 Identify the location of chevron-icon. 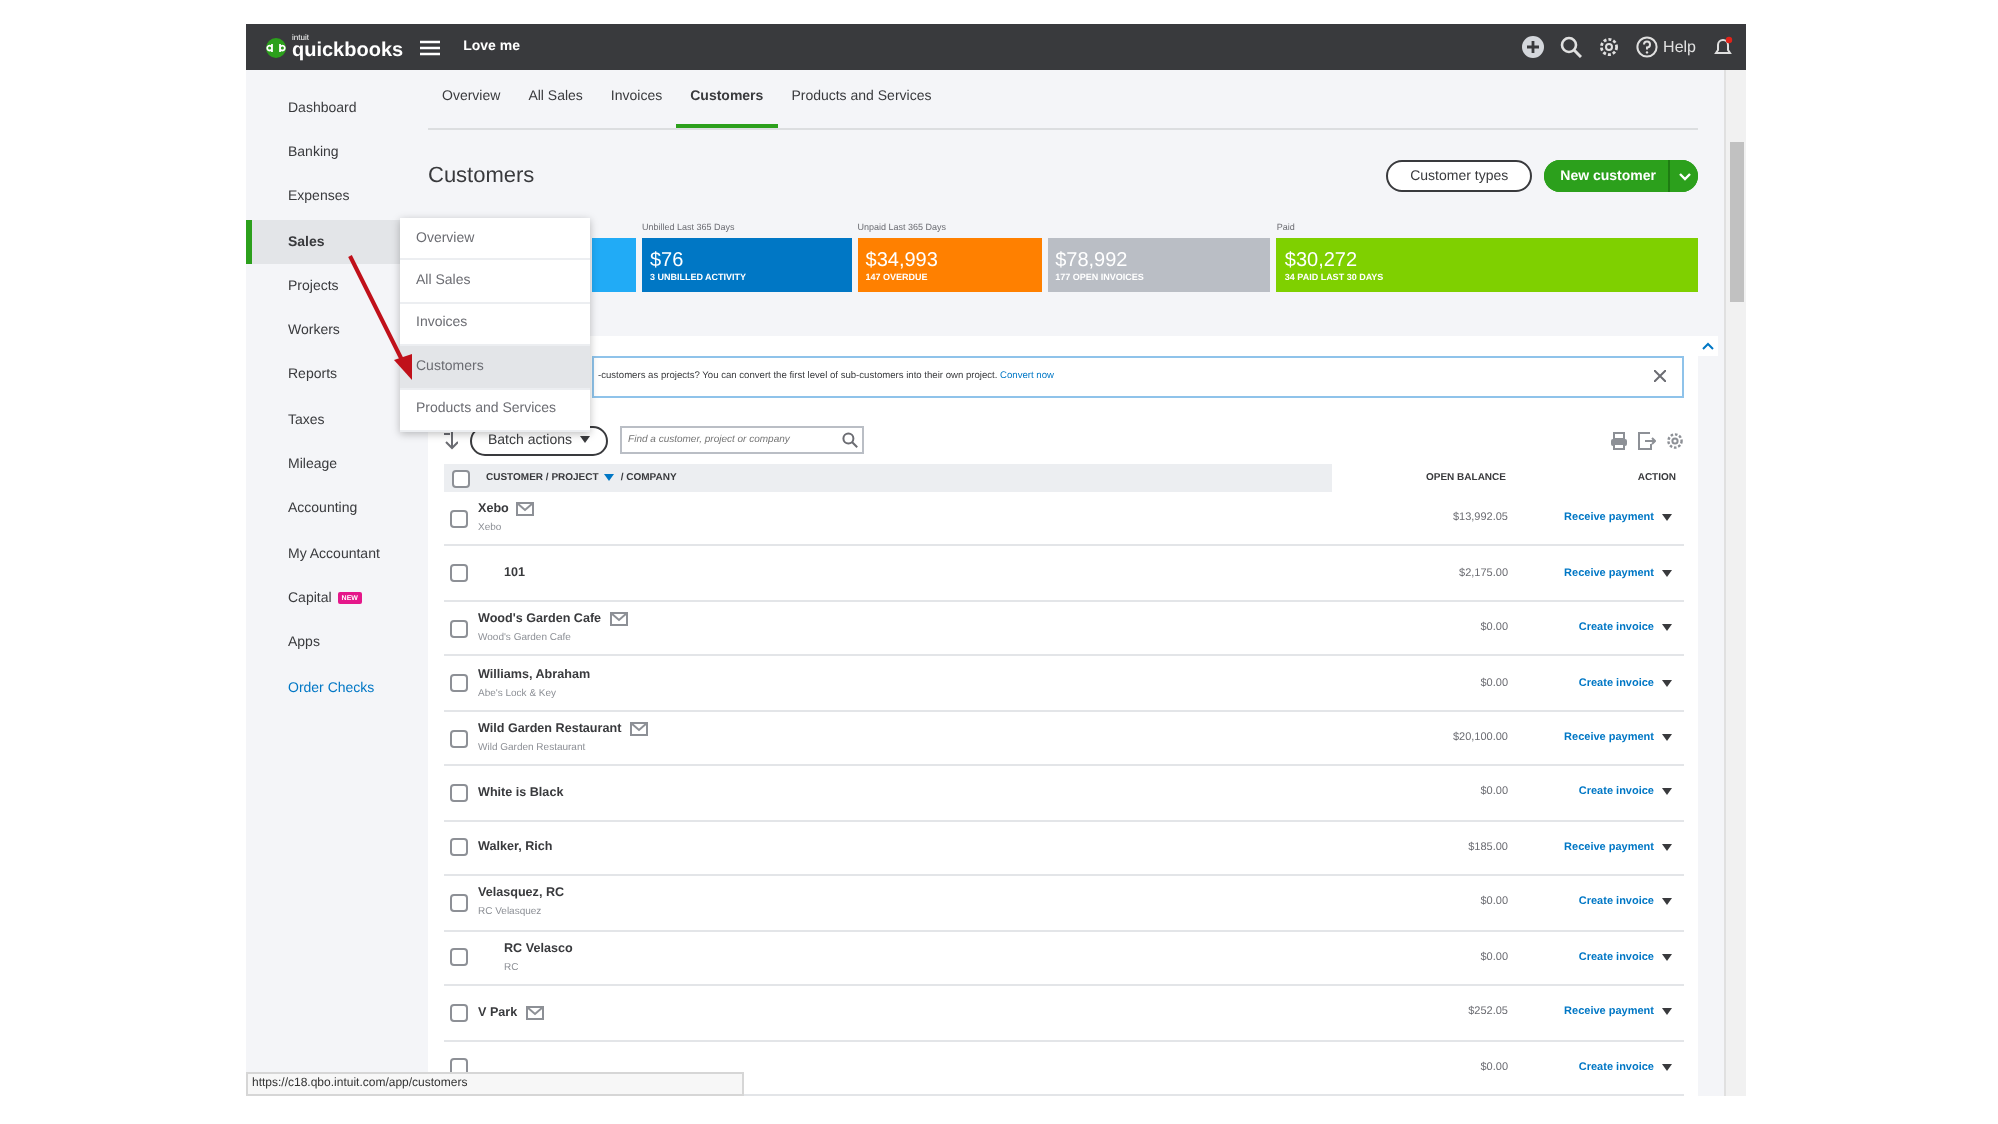
(1684, 176).